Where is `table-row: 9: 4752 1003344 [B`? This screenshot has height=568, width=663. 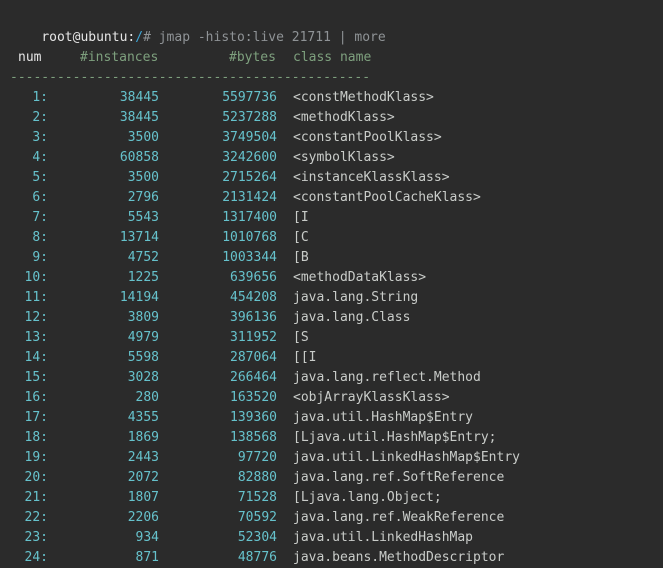 table-row: 9: 4752 1003344 [B is located at coordinates (331, 258).